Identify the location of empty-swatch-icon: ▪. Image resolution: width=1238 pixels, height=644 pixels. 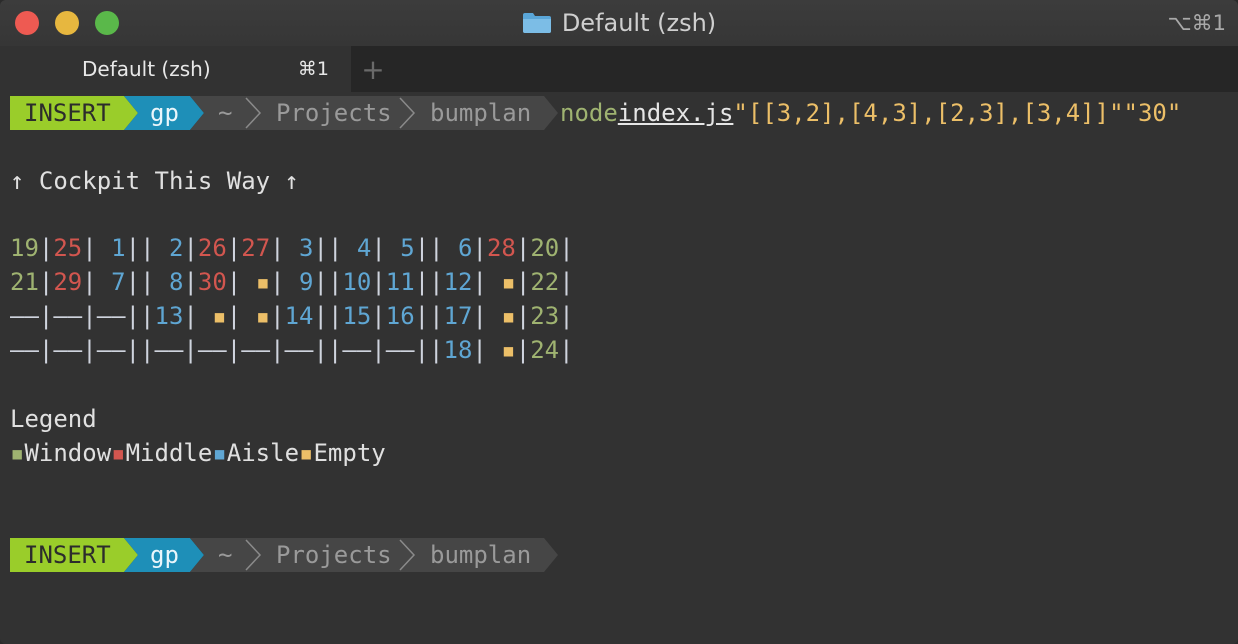
(306, 453).